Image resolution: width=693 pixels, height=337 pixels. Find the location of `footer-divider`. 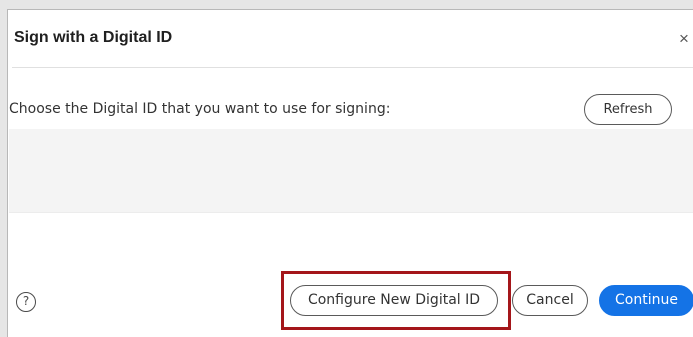

footer-divider is located at coordinates (351, 212).